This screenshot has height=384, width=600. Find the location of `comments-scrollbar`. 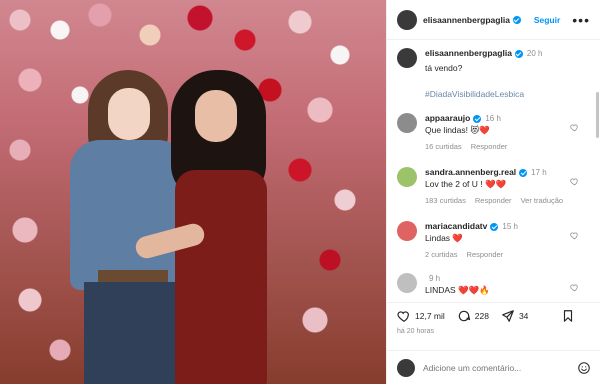

comments-scrollbar is located at coordinates (597, 115).